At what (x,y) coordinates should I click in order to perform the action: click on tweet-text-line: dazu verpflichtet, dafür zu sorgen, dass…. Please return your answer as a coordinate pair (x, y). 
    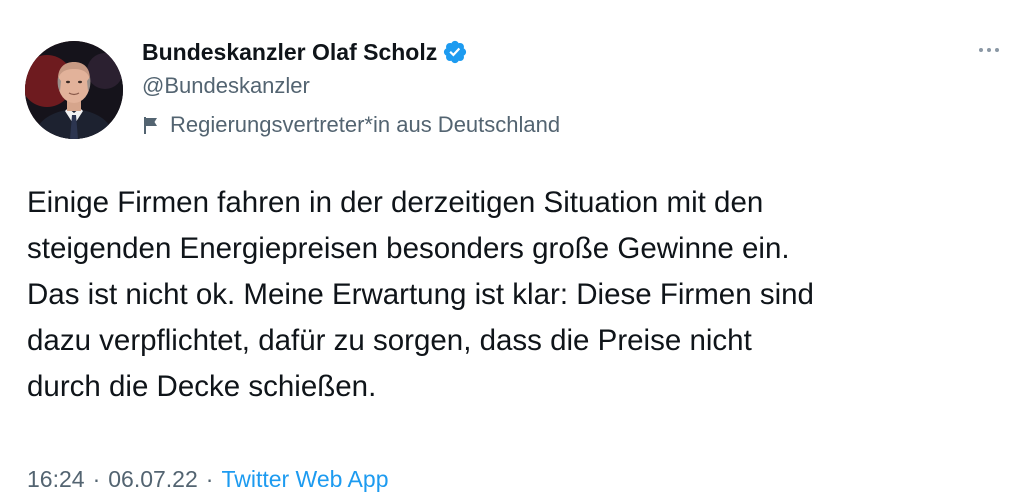
    Looking at the image, I should click on (389, 340).